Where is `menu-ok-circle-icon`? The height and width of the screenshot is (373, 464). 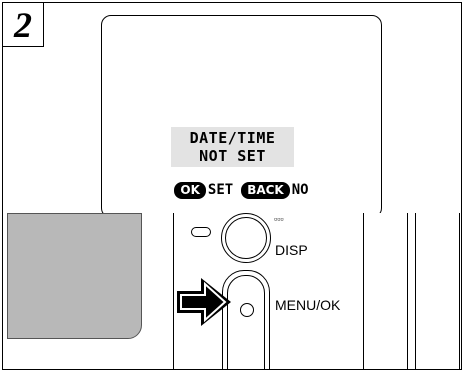 menu-ok-circle-icon is located at coordinates (247, 310).